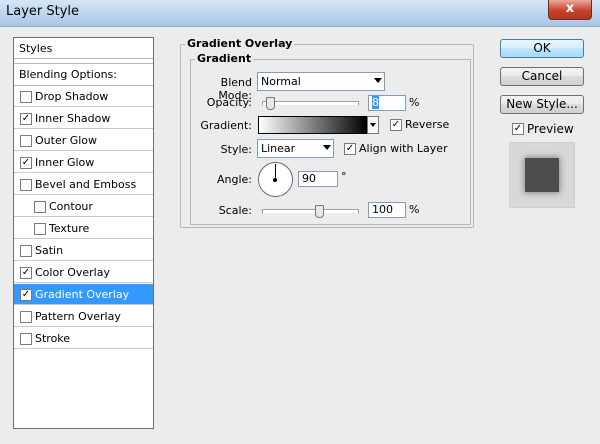 This screenshot has height=444, width=600. Describe the element at coordinates (234, 179) in the screenshot. I see `angle-label: Angle:` at that location.